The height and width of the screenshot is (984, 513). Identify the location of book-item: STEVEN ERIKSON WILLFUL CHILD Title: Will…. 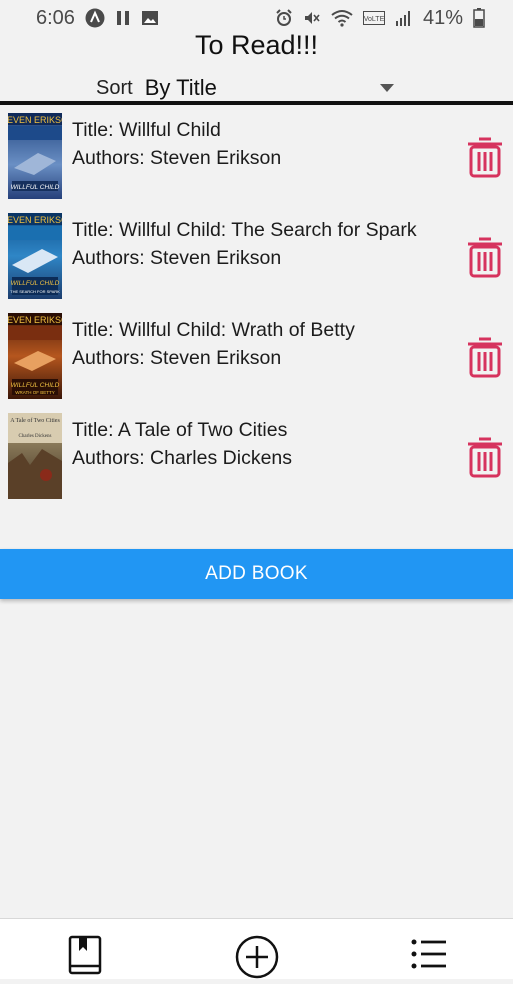
(256, 160).